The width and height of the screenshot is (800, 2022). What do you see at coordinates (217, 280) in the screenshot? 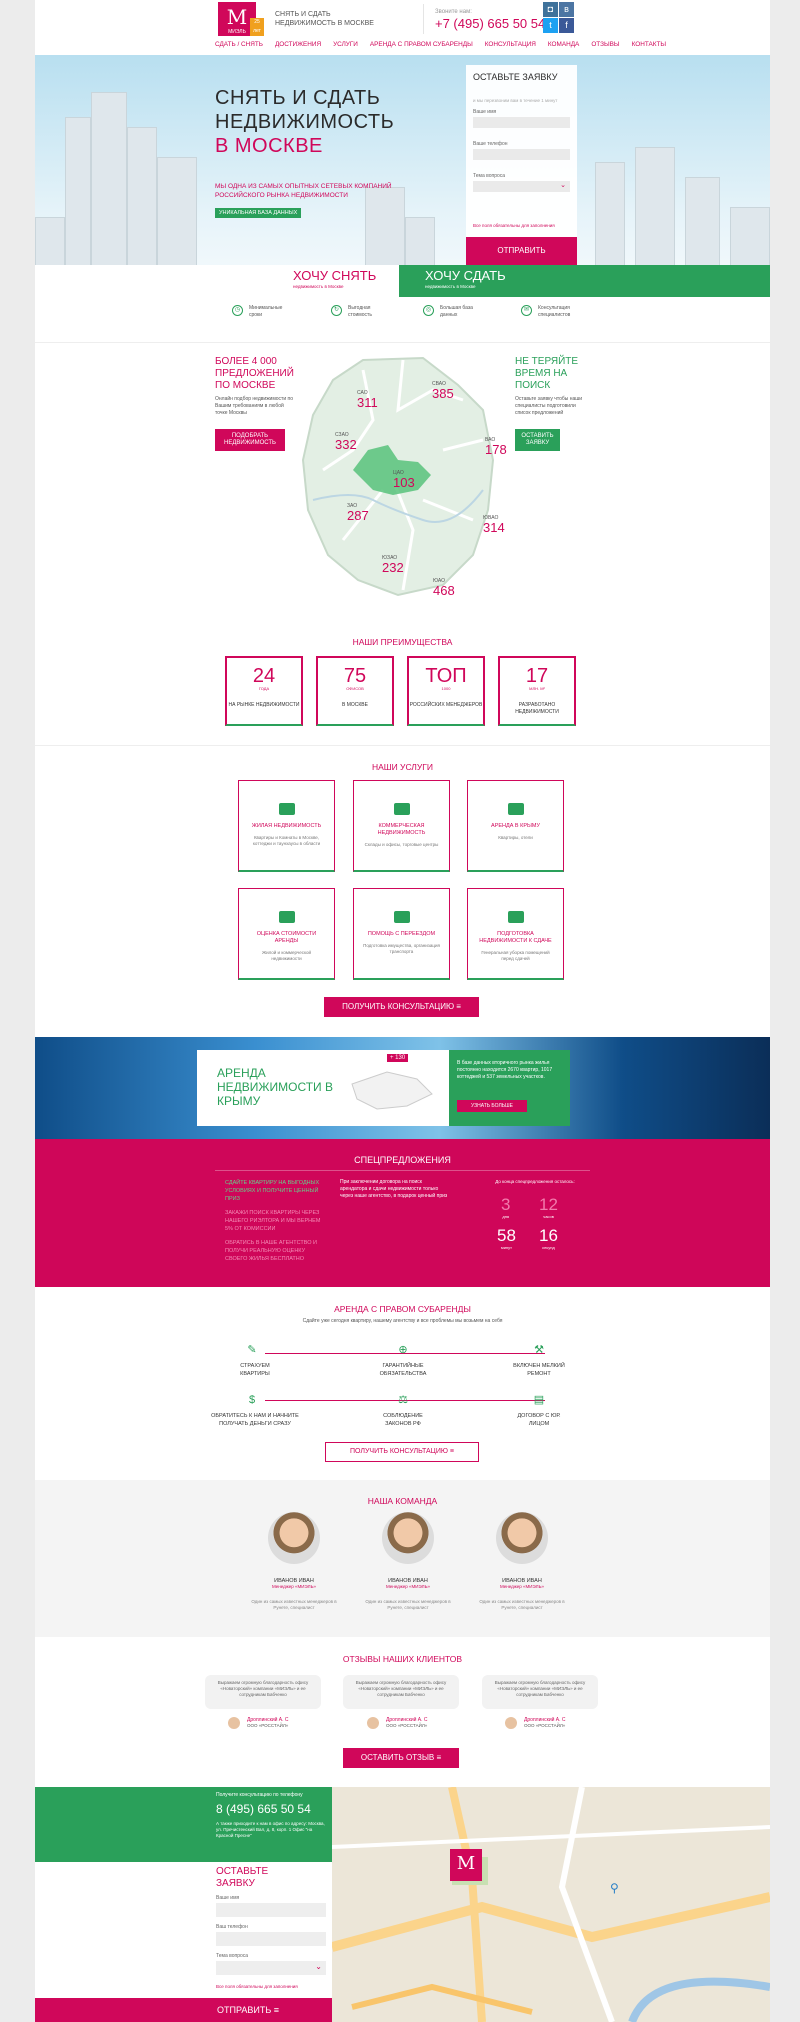
I see `tab-rent: ХОЧУ СНЯТЬ недвижимость в Москве` at bounding box center [217, 280].